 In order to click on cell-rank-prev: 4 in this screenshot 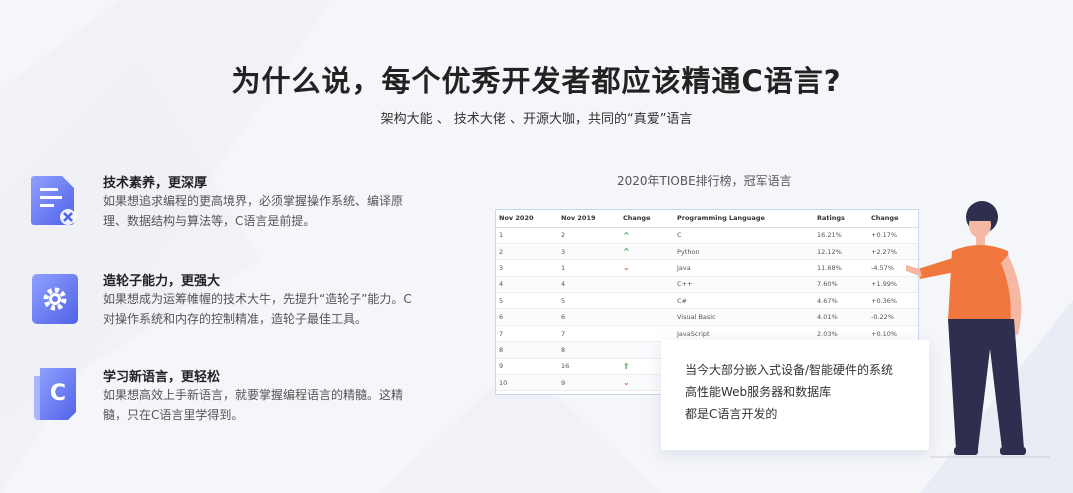, I will do `click(589, 285)`.